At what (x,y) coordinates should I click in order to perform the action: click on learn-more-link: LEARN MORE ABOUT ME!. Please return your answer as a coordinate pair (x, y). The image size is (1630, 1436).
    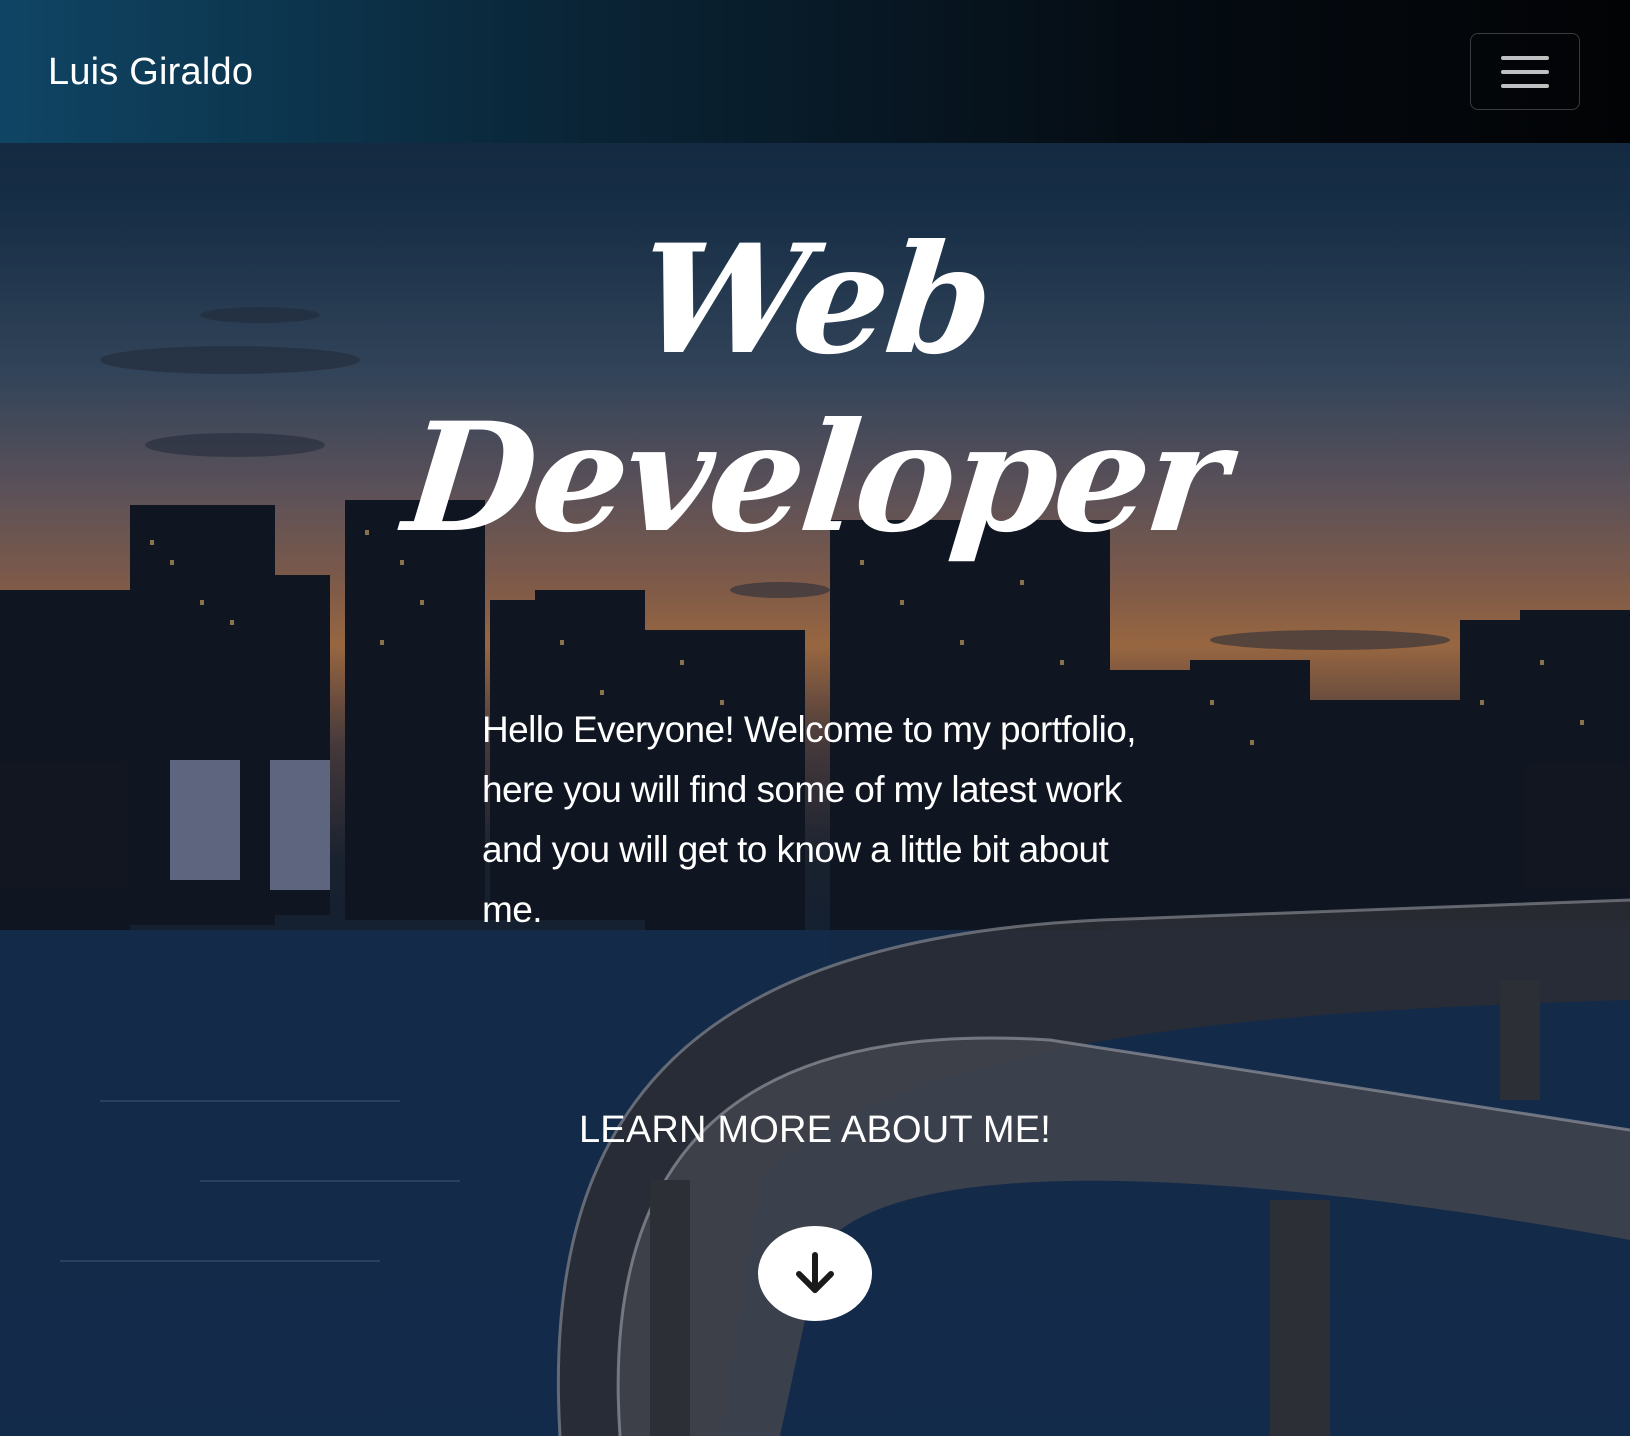
    Looking at the image, I should click on (815, 1130).